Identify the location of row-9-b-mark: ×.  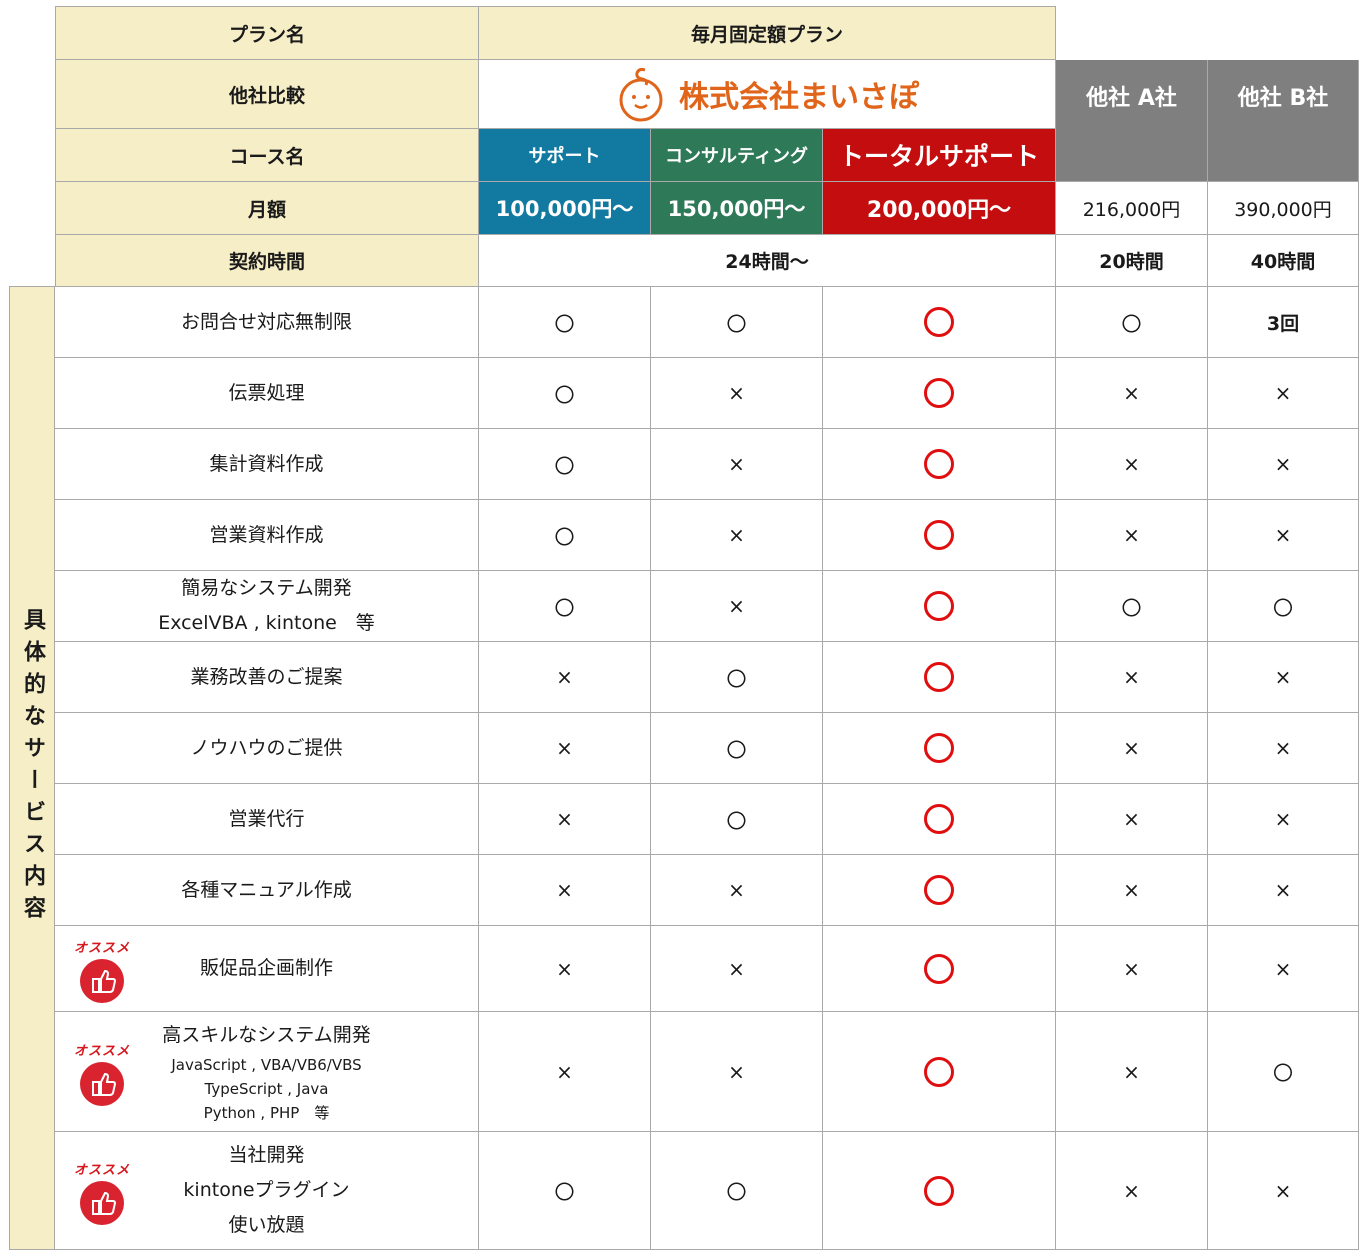
(1283, 890).